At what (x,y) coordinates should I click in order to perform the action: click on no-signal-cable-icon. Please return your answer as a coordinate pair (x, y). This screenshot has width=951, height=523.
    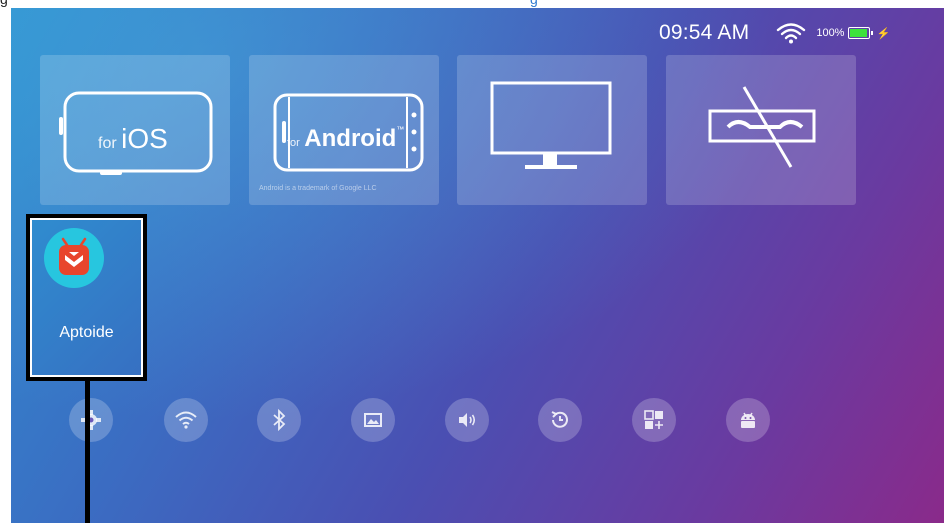
    Looking at the image, I should click on (762, 127).